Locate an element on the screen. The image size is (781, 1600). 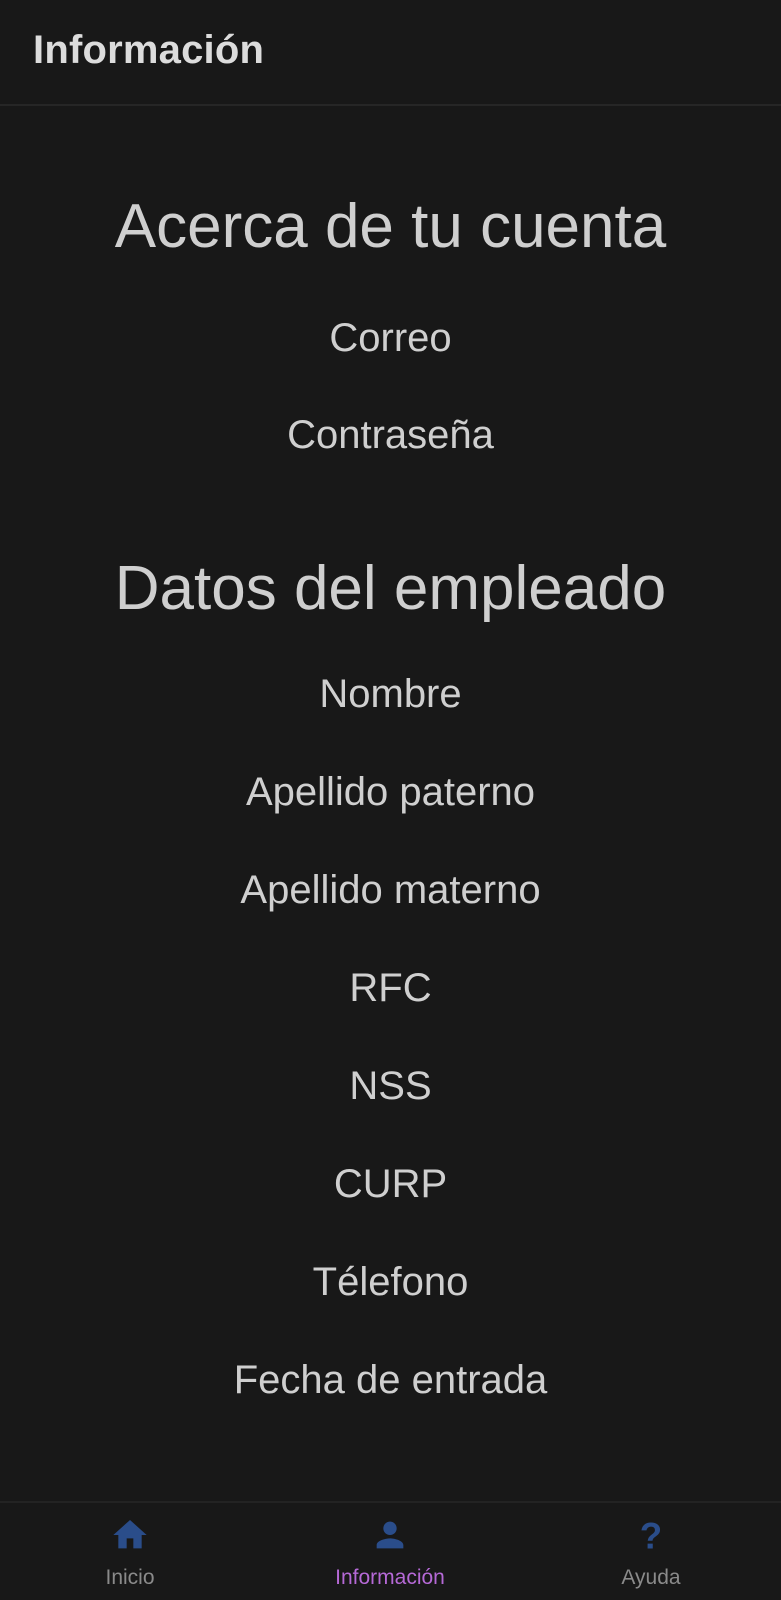
field-telefono: Télefono is located at coordinates (390, 1282).